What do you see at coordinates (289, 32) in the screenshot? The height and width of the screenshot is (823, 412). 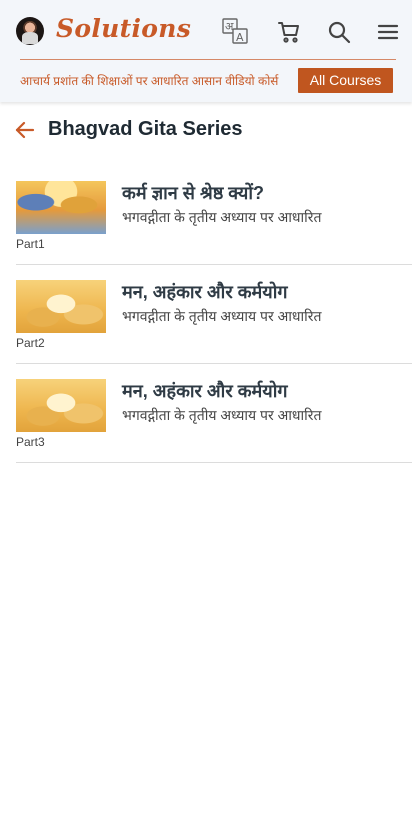 I see `cart-icon` at bounding box center [289, 32].